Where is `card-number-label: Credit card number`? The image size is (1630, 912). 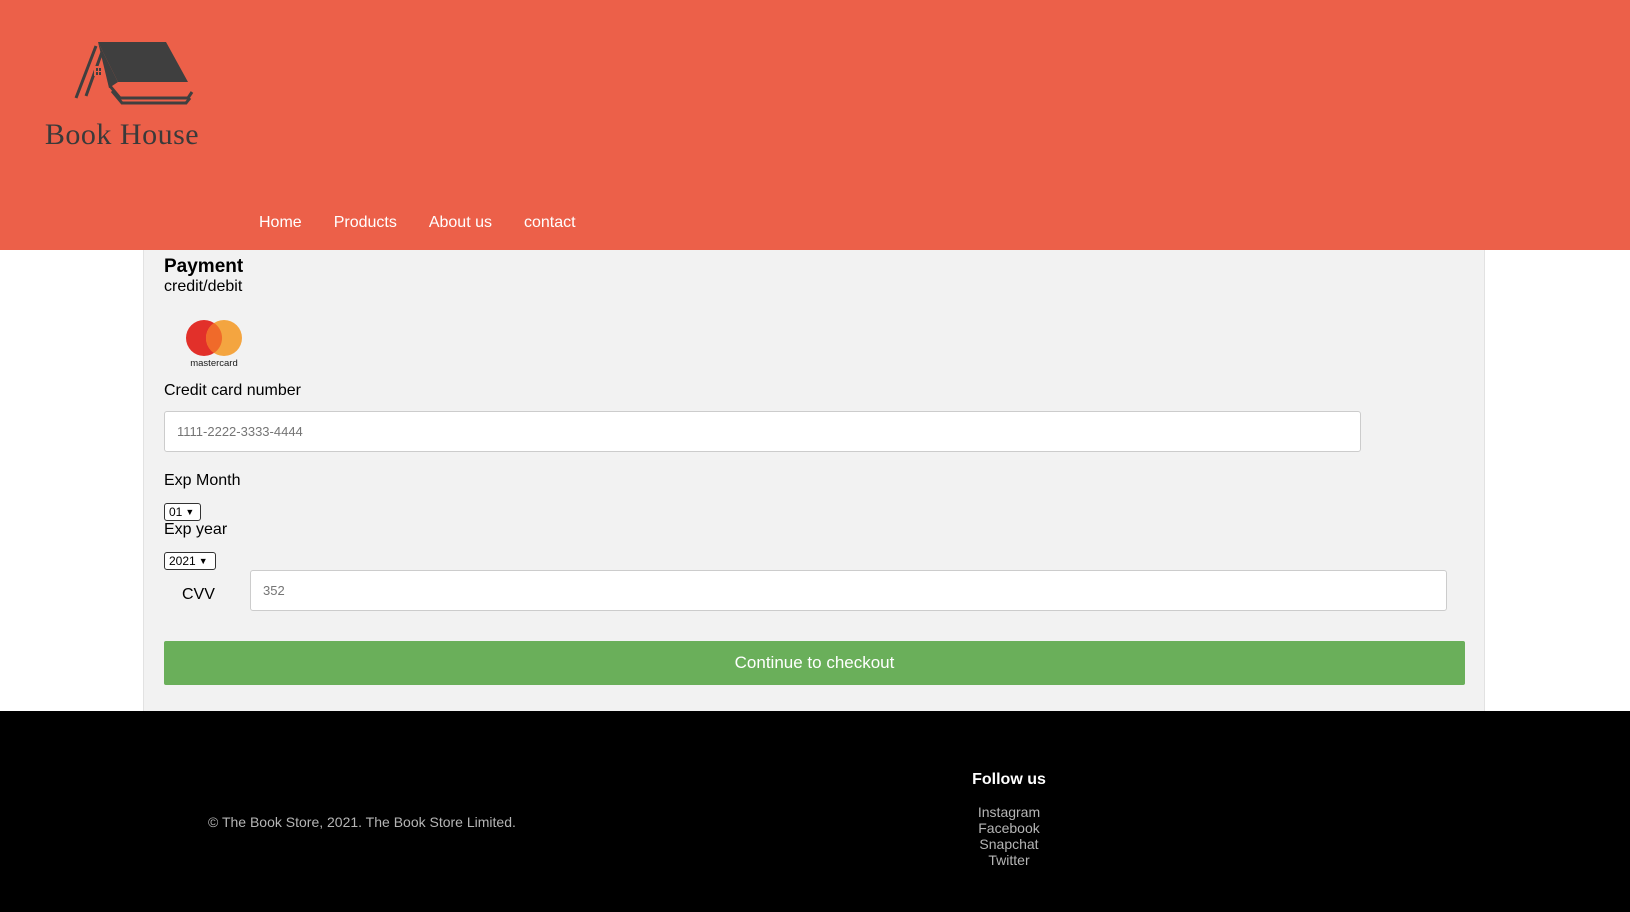 card-number-label: Credit card number is located at coordinates (232, 390).